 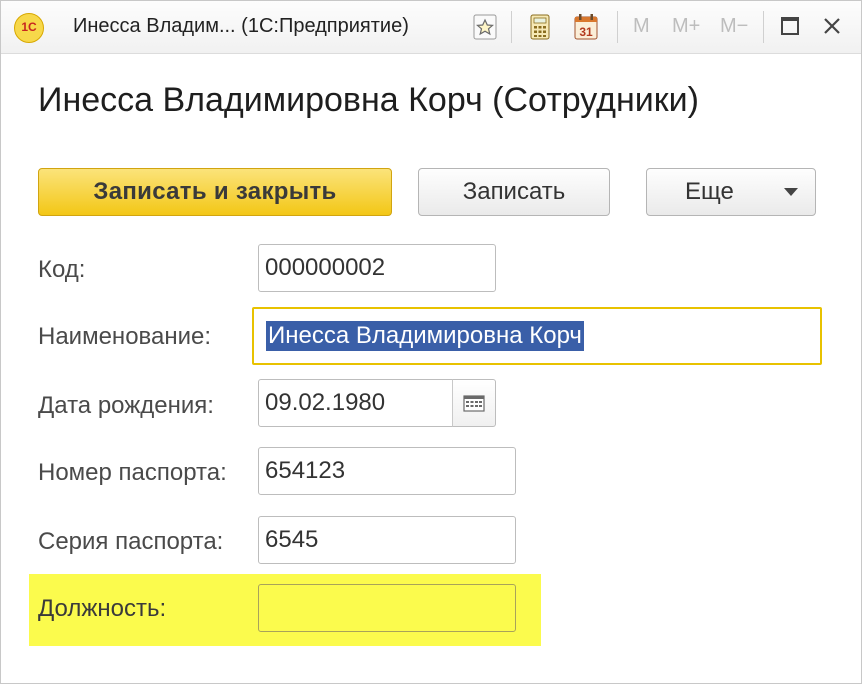 What do you see at coordinates (102, 608) in the screenshot?
I see `position-label: Должность:` at bounding box center [102, 608].